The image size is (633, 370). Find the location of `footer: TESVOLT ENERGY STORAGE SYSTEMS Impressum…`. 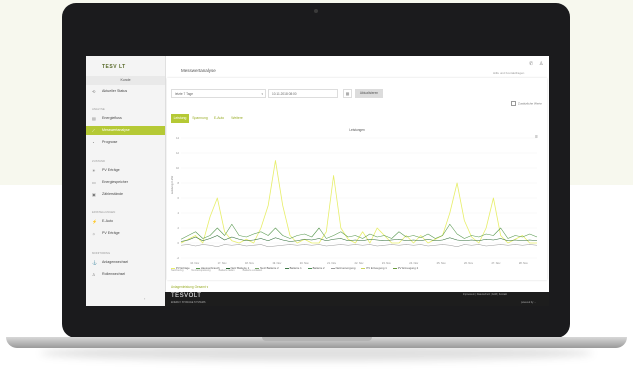

footer: TESVOLT ENERGY STORAGE SYSTEMS Impressum… is located at coordinates (357, 299).